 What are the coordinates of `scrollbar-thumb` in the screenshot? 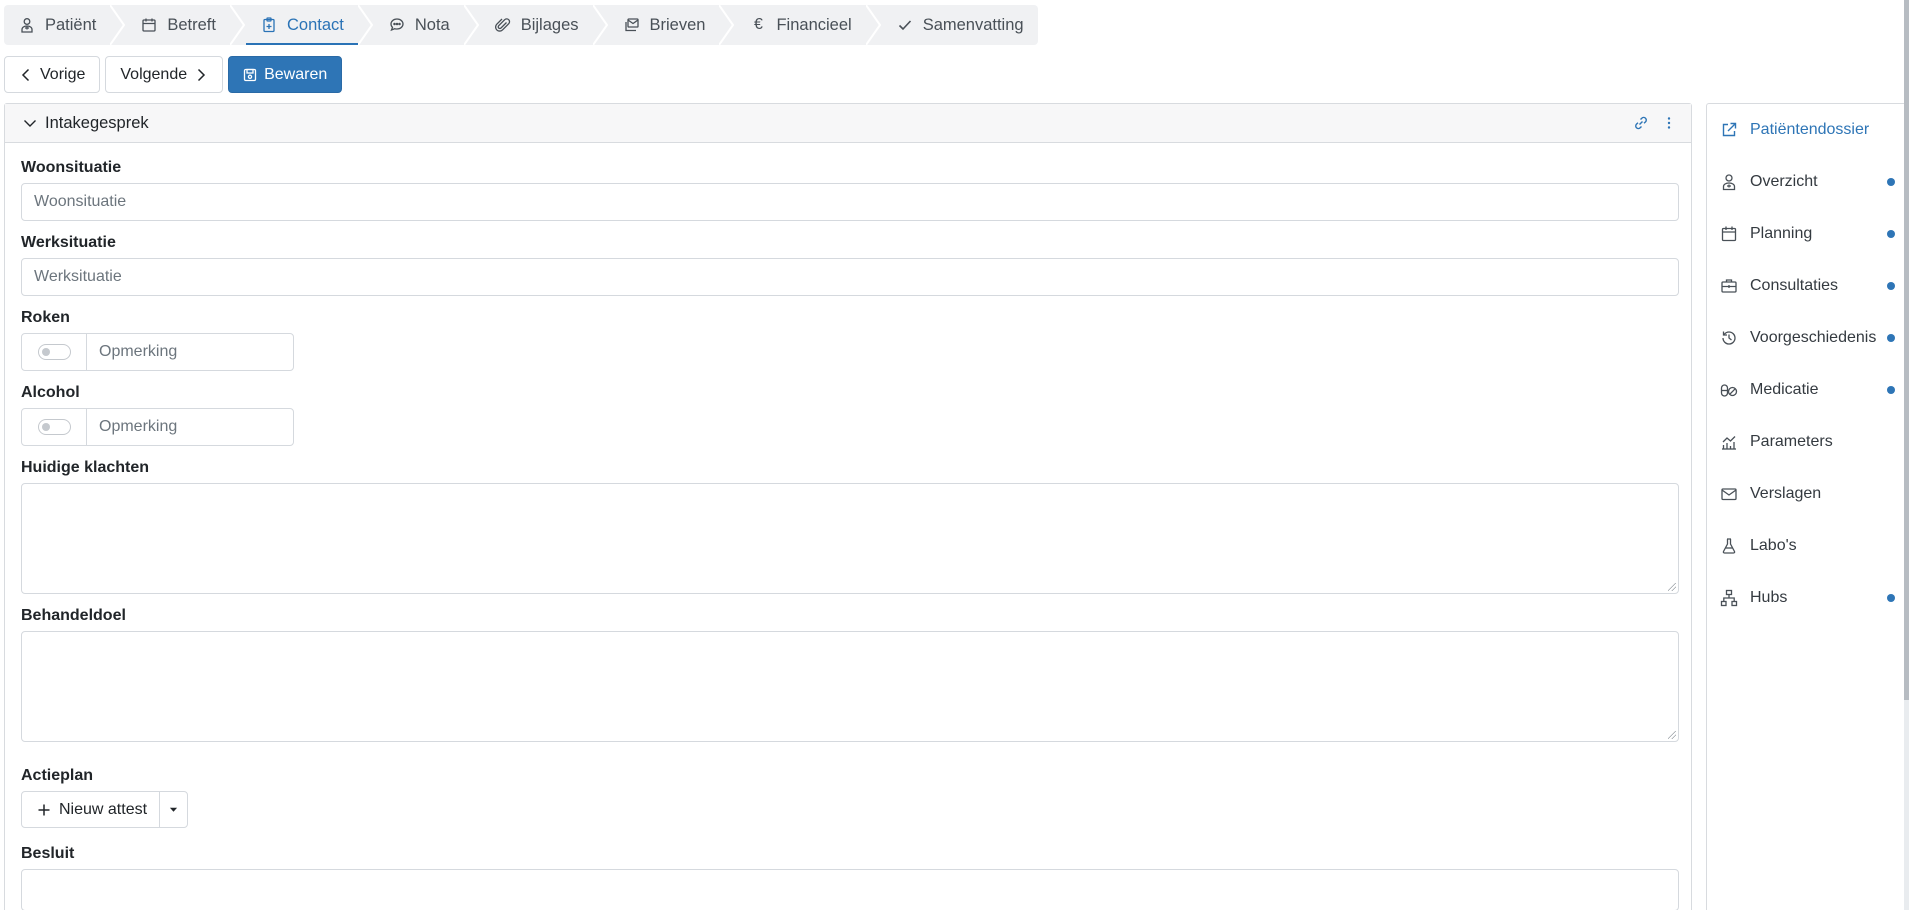 It's located at (1906, 350).